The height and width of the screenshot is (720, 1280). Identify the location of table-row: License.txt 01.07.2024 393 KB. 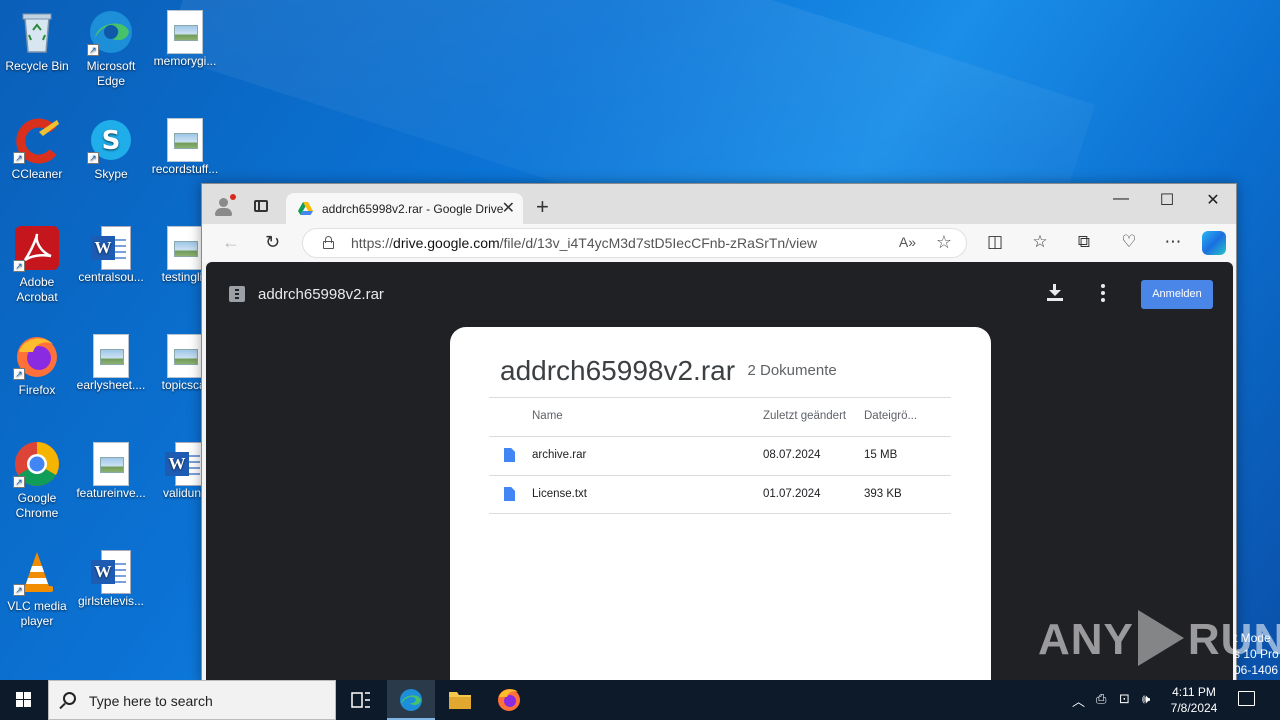
(720, 494).